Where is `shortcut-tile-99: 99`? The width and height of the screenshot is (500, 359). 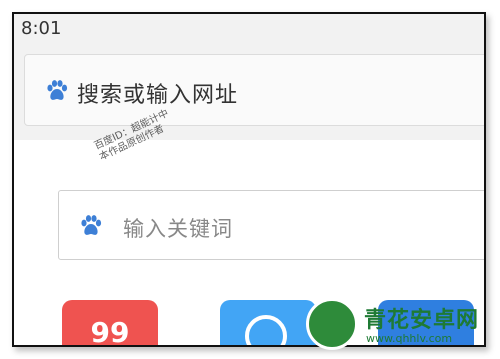 shortcut-tile-99: 99 is located at coordinates (110, 323).